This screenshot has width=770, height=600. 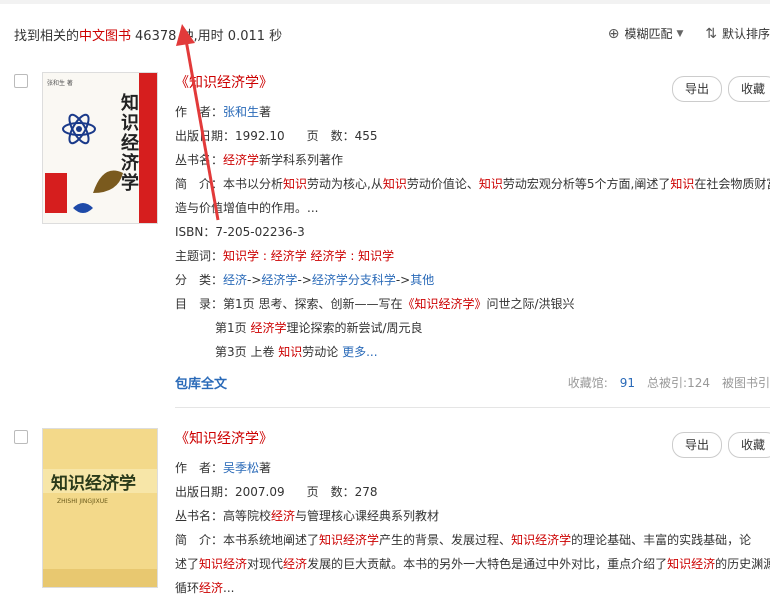 What do you see at coordinates (47, 36) in the screenshot?
I see `summary-prefix: 找到相关的` at bounding box center [47, 36].